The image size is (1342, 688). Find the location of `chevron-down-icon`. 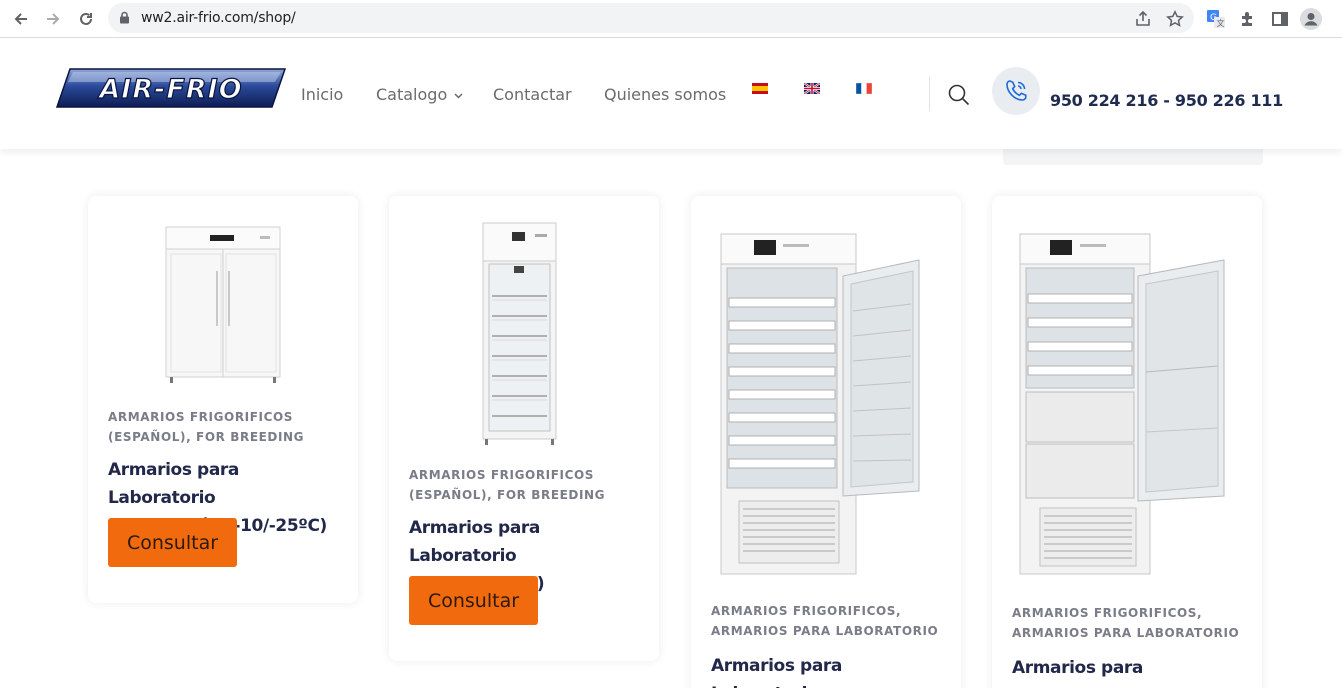

chevron-down-icon is located at coordinates (458, 95).